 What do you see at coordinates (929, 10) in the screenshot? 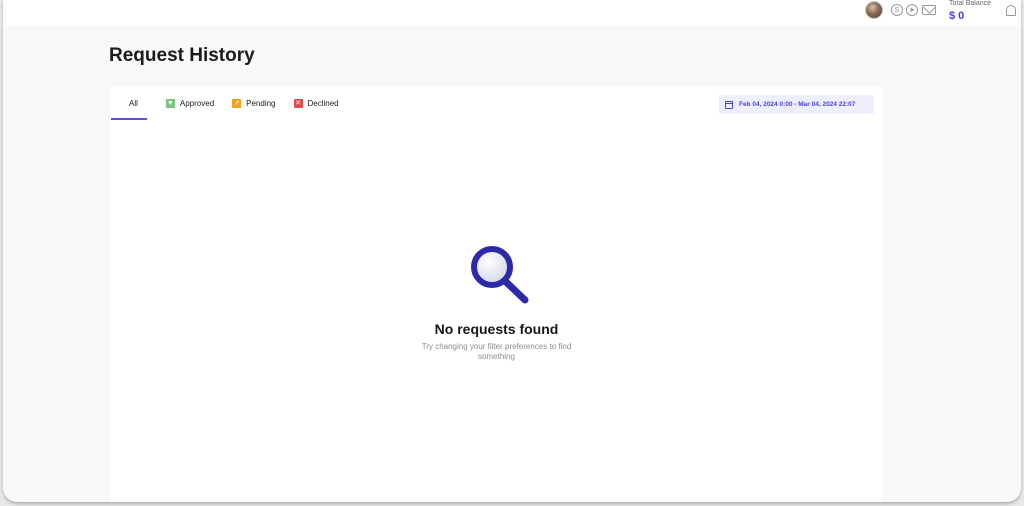
I see `mail-icon` at bounding box center [929, 10].